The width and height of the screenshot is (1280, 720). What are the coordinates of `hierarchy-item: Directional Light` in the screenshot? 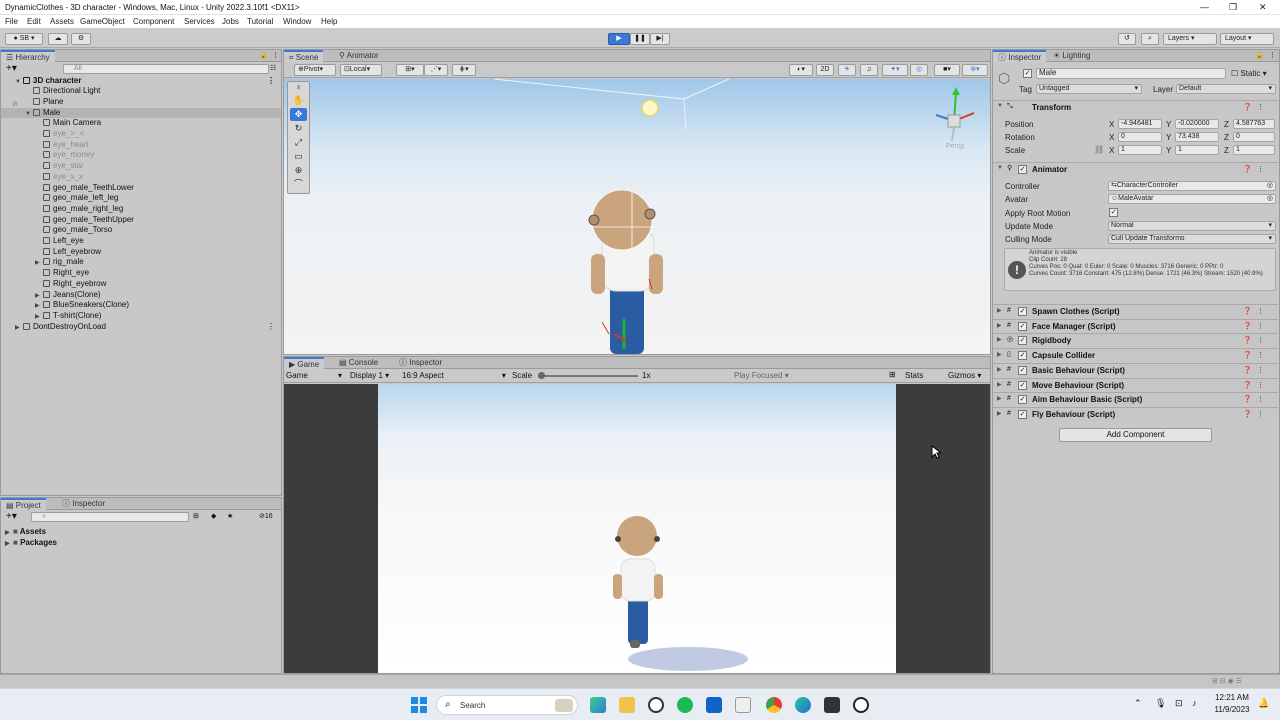 It's located at (141, 91).